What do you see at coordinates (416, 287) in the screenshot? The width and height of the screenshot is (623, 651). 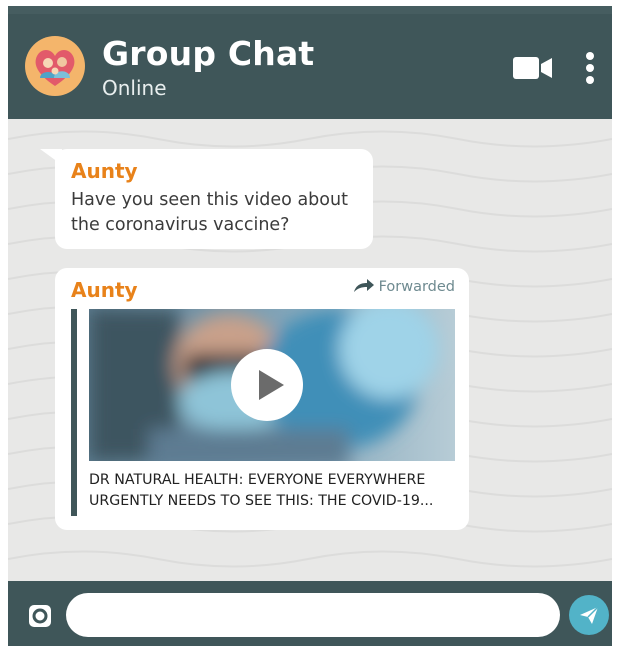 I see `forwarded-text: Forwarded` at bounding box center [416, 287].